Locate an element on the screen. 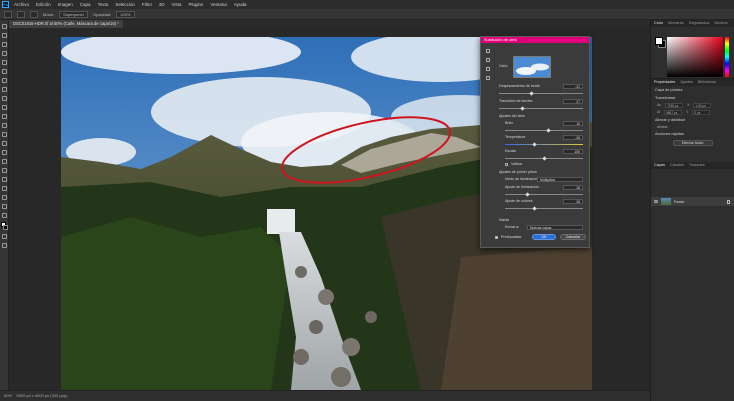  width-field: 7952 px is located at coordinates (674, 105).